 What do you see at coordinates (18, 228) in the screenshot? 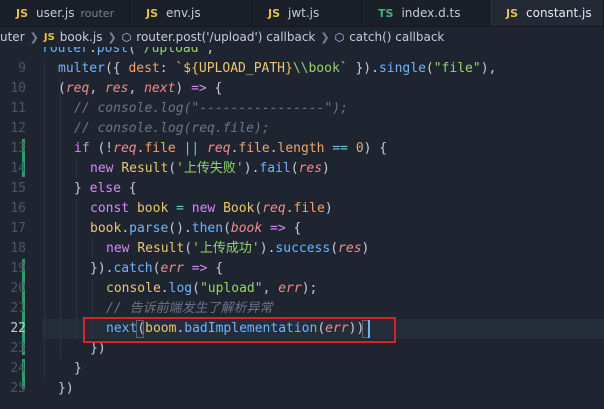
I see `line-number: 17` at bounding box center [18, 228].